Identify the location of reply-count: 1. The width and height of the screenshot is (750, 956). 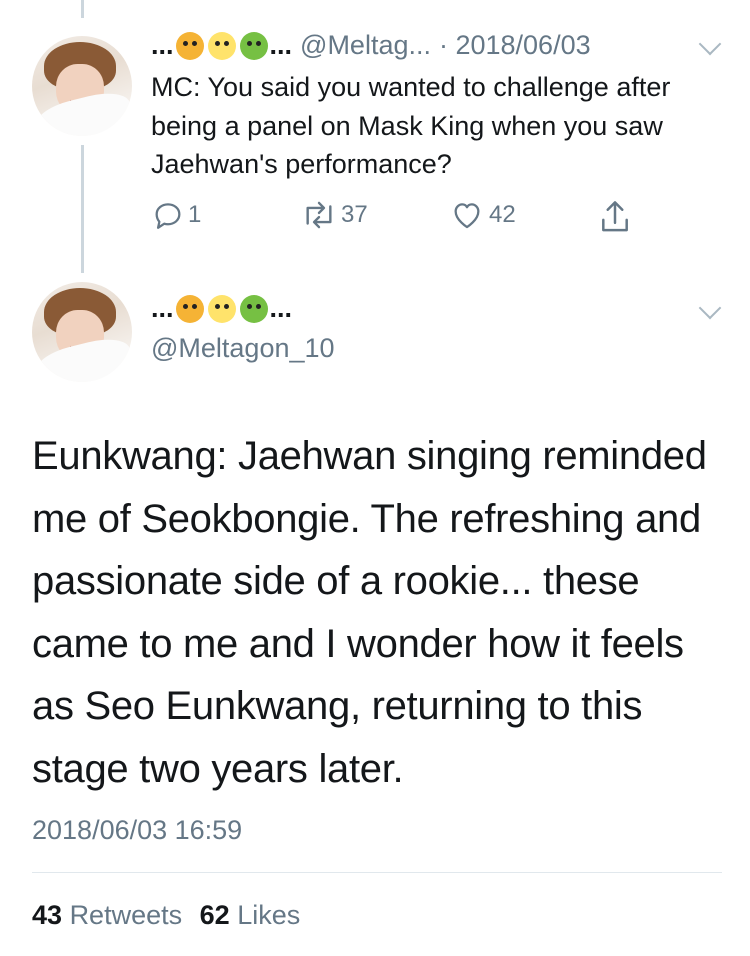
(195, 214).